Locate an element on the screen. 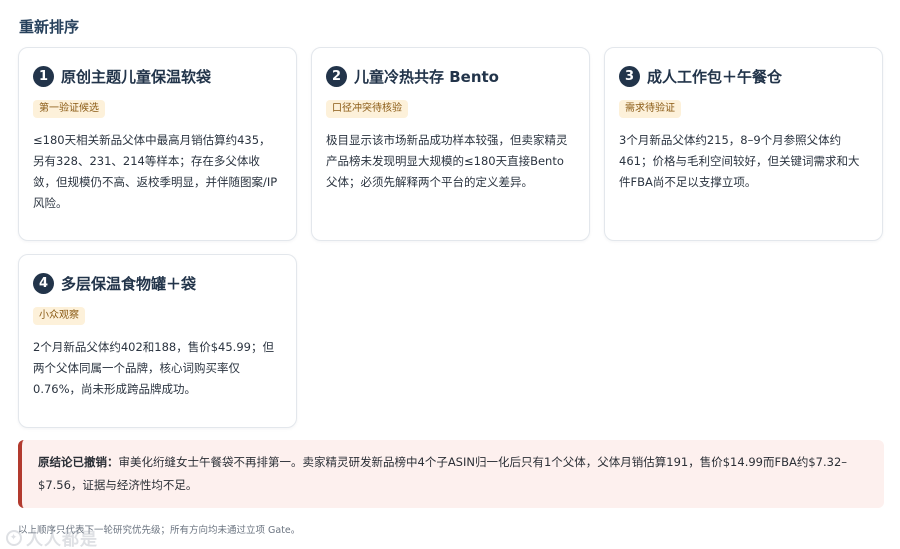 The height and width of the screenshot is (549, 900). card-header: 2 儿童冷热共存 Bento is located at coordinates (450, 76).